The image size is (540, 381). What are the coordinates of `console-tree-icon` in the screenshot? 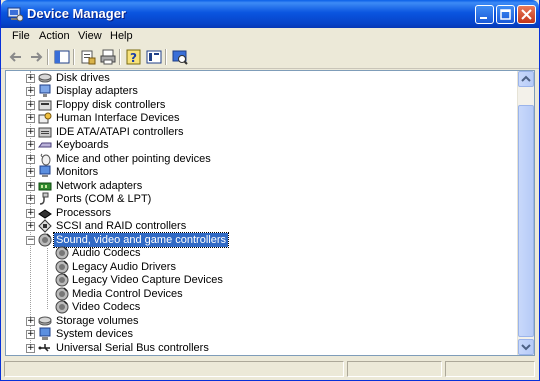 It's located at (154, 57).